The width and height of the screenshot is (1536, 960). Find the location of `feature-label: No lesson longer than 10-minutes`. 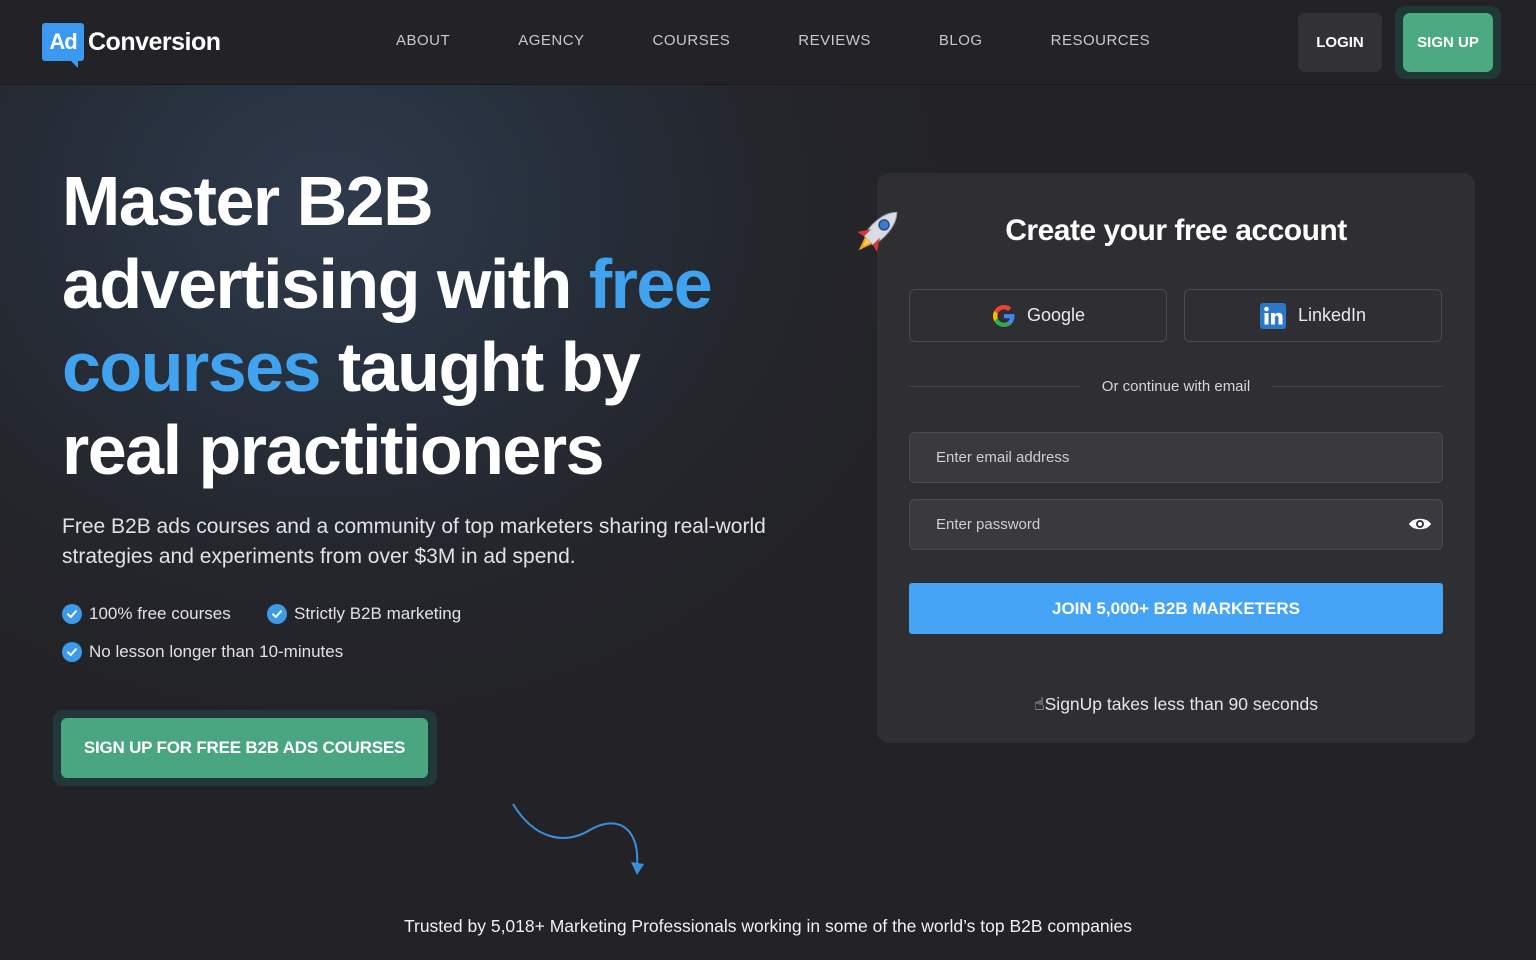

feature-label: No lesson longer than 10-minutes is located at coordinates (216, 651).